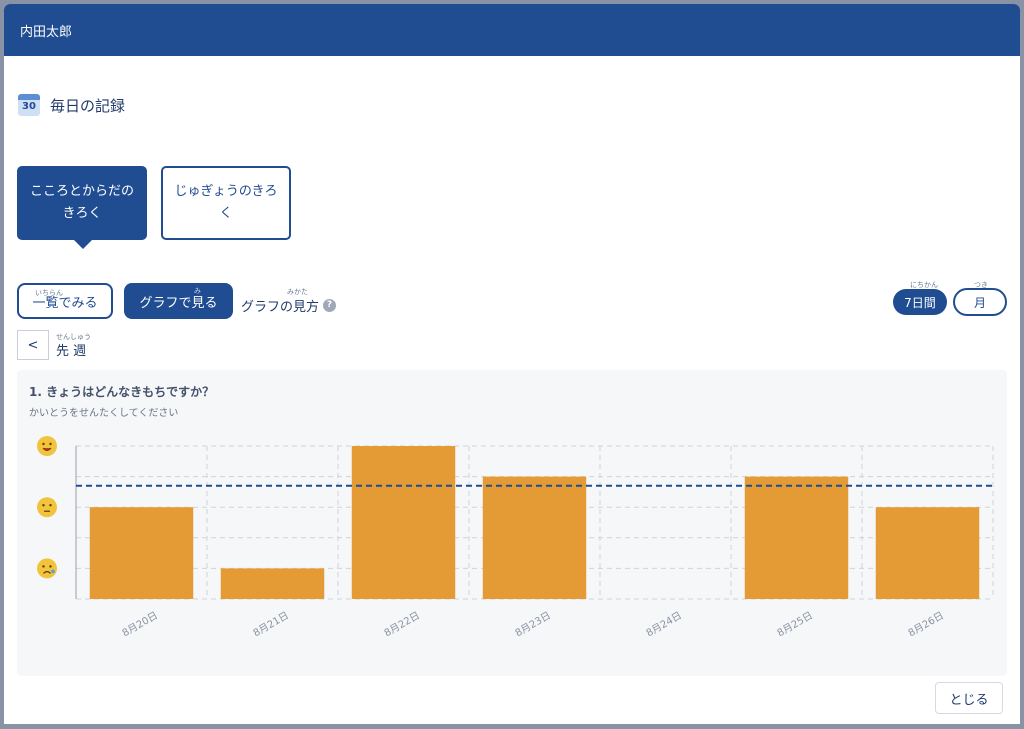  Describe the element at coordinates (88, 105) in the screenshot. I see `page-title-text: 毎日の記録` at that location.